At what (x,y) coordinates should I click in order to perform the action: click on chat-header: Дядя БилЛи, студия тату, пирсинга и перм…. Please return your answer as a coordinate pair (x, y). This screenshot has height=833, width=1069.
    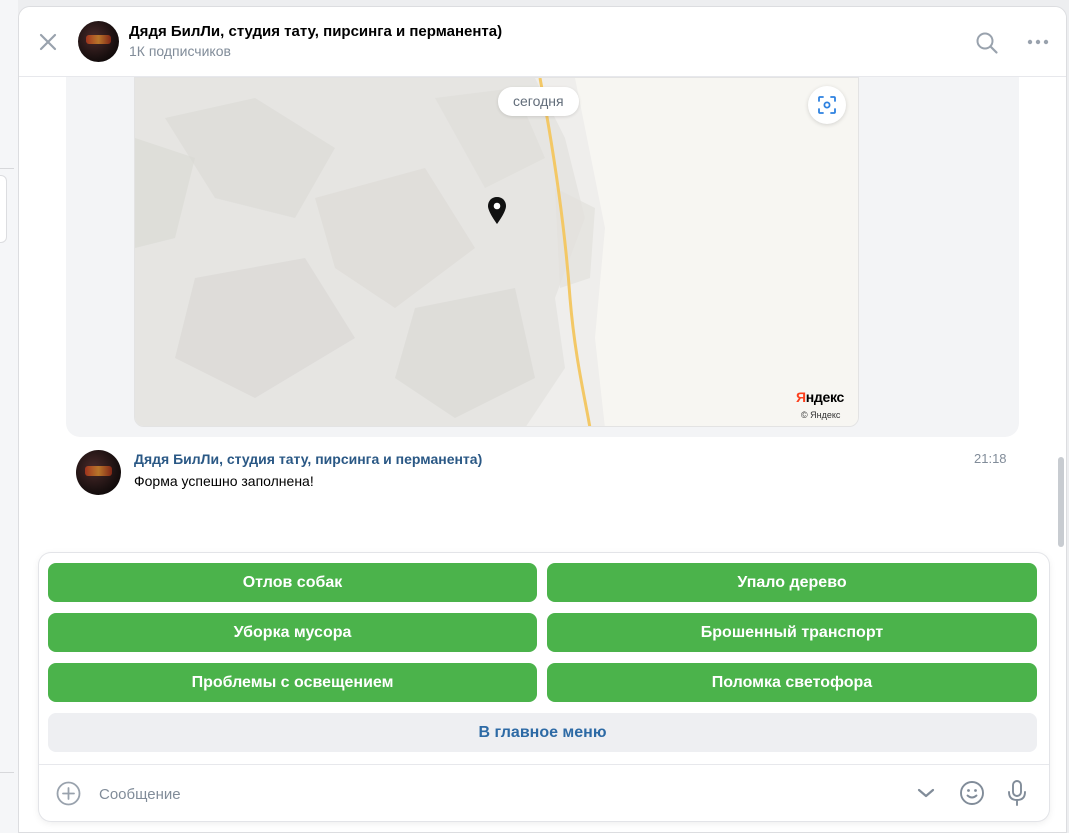
    Looking at the image, I should click on (542, 42).